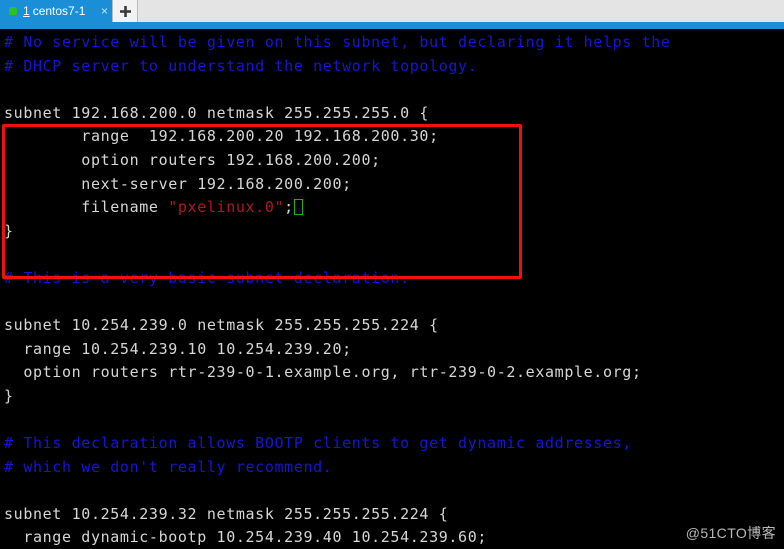 The width and height of the screenshot is (784, 549). I want to click on tab-title-label: centos7-1, so click(59, 11).